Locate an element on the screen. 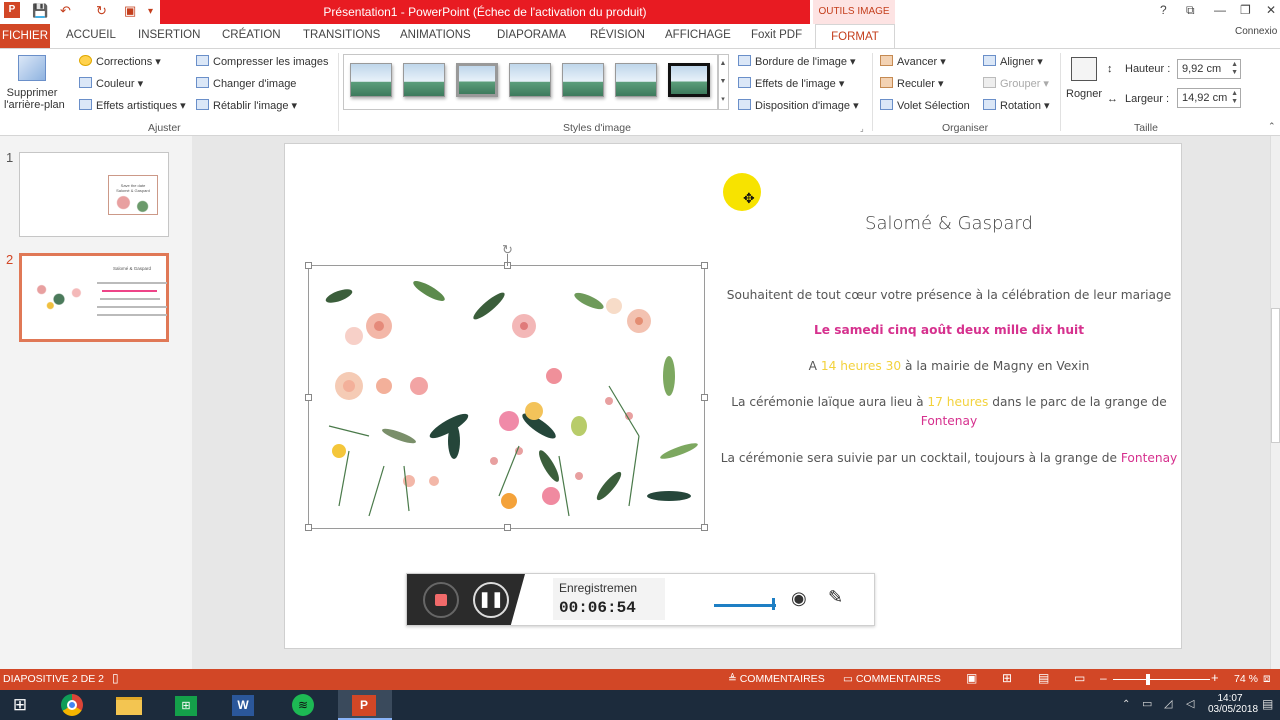 The height and width of the screenshot is (720, 1280). style-thumb-selected is located at coordinates (689, 80).